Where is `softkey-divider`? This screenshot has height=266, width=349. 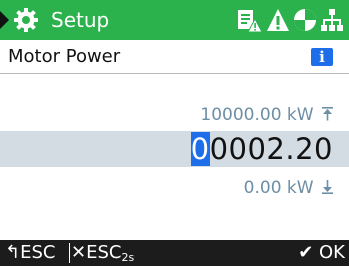
softkey-divider is located at coordinates (69, 253).